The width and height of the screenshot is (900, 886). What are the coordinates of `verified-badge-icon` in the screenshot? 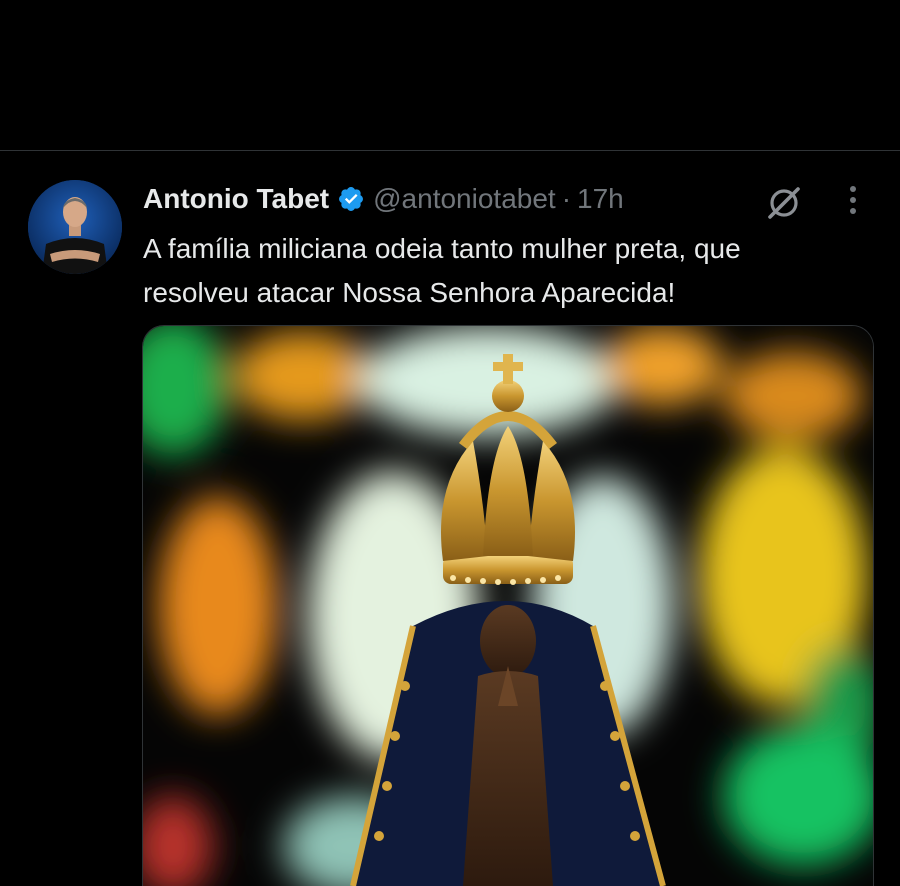 It's located at (351, 199).